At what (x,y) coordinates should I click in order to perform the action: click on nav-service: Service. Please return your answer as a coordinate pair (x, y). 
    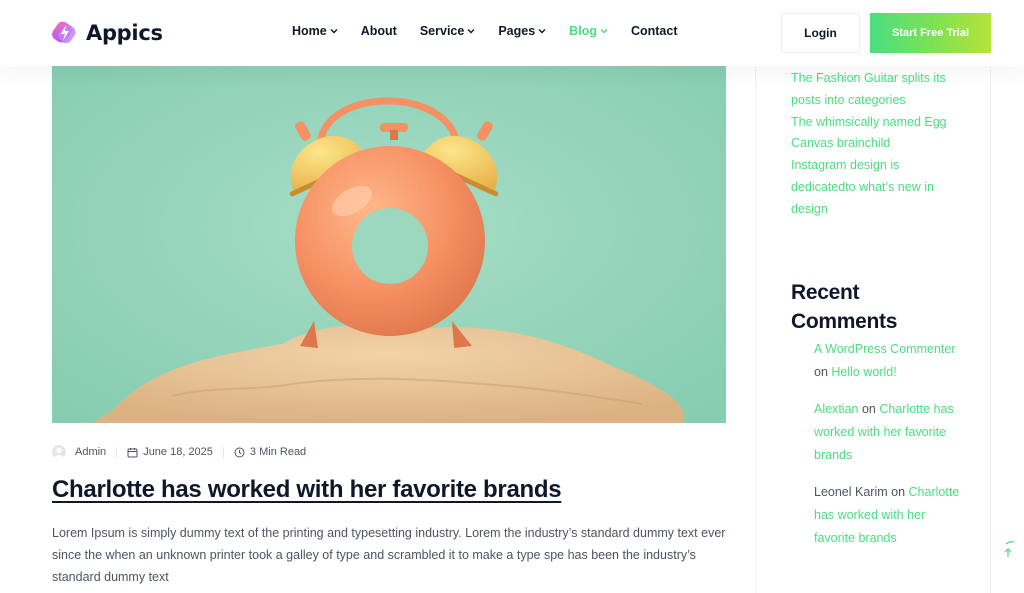
    Looking at the image, I should click on (447, 31).